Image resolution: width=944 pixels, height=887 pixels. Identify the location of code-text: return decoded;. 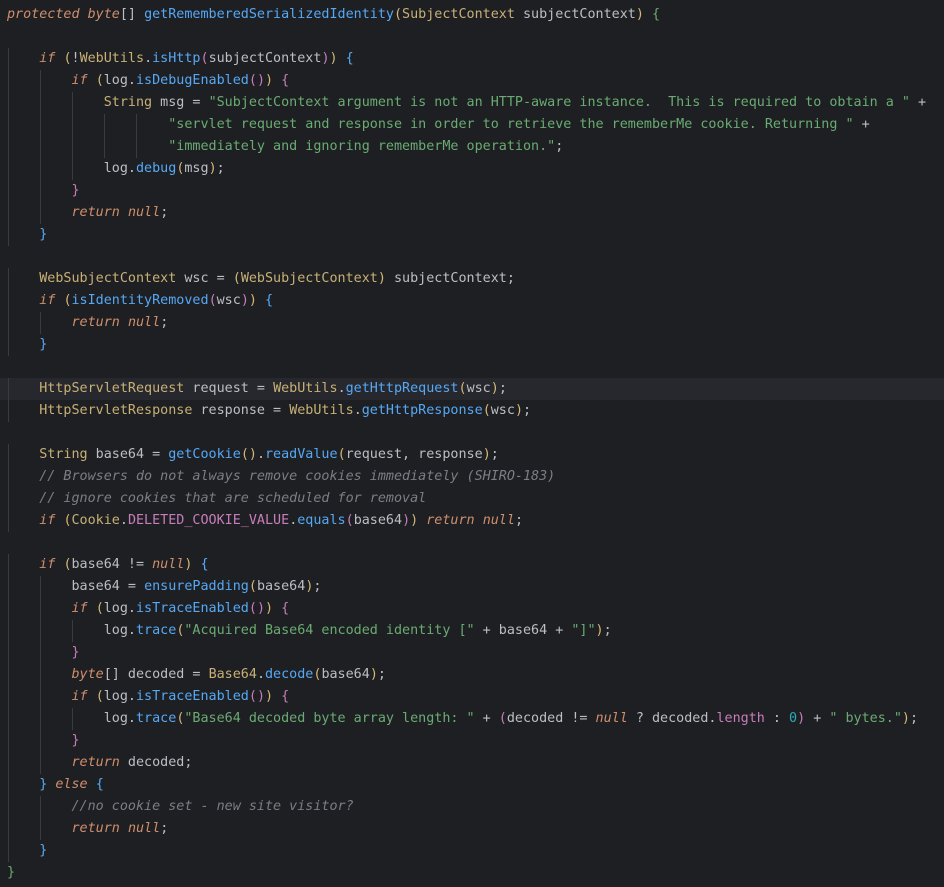
(132, 762).